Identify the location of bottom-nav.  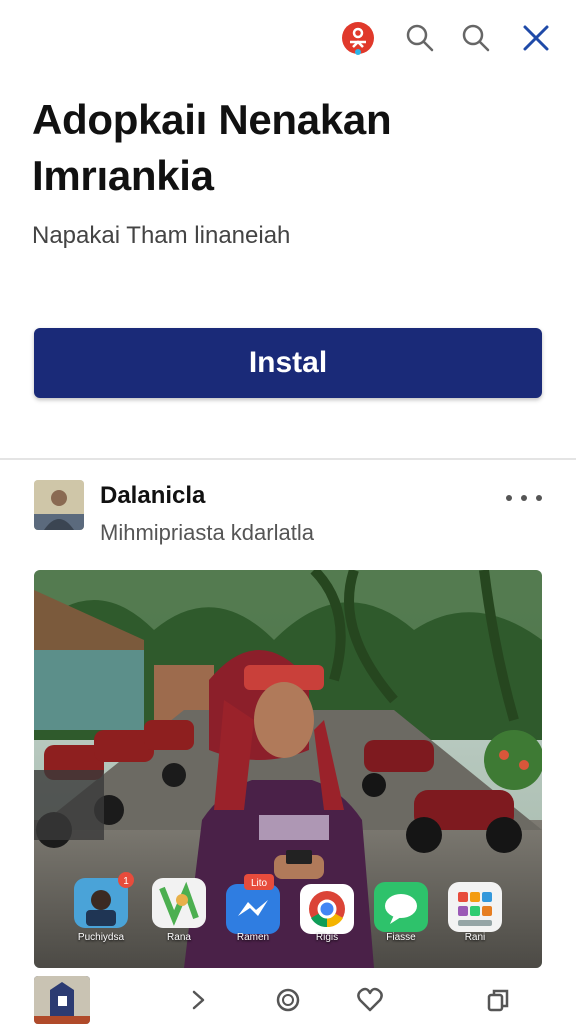
(288, 998).